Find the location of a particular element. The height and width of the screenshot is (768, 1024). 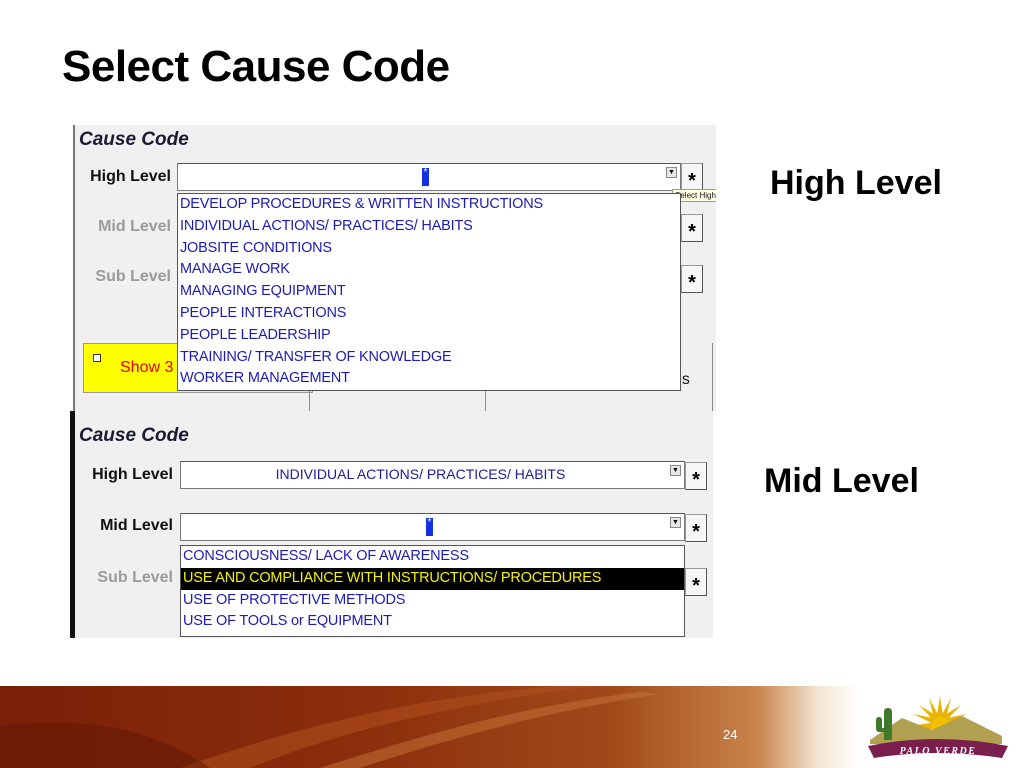

dropdown-option: CONSCIOUSNESS/ LACK OF AWARENESS is located at coordinates (432, 557).